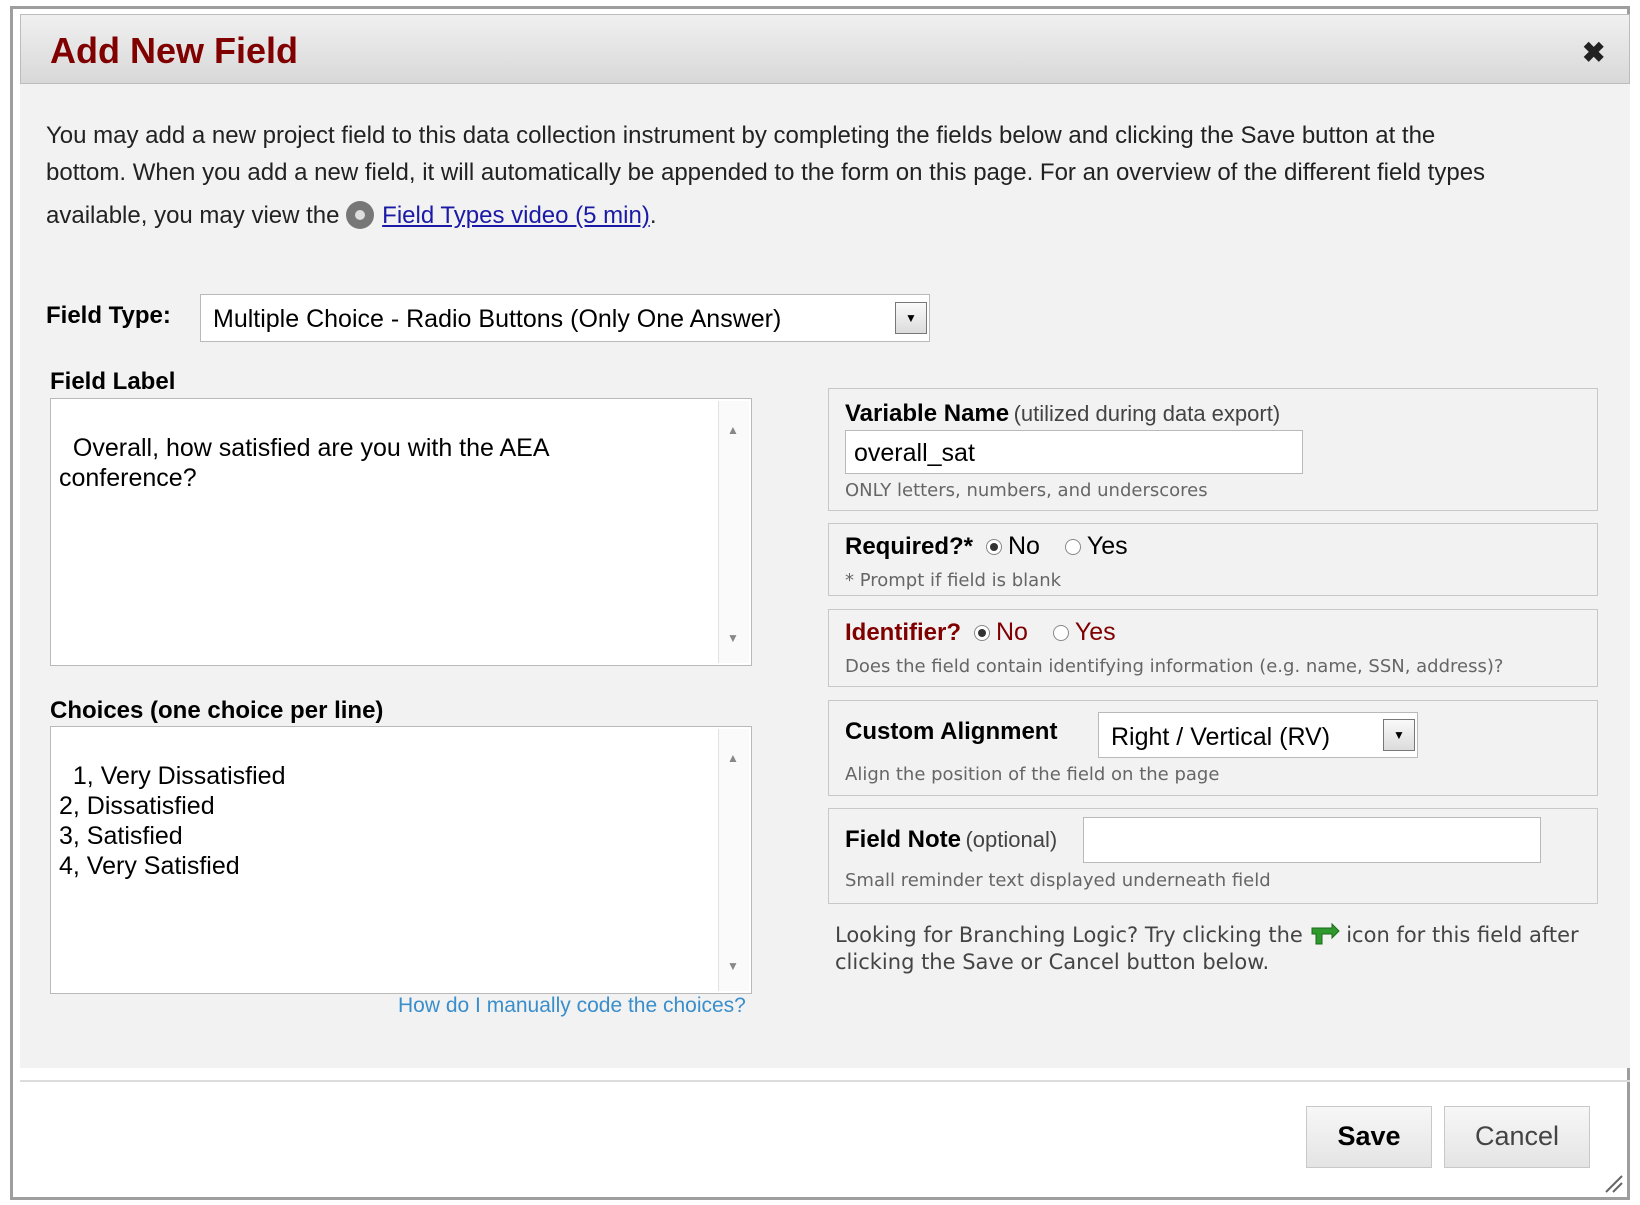 The width and height of the screenshot is (1640, 1205). I want to click on custom-alignment-label: Custom Alignment, so click(951, 731).